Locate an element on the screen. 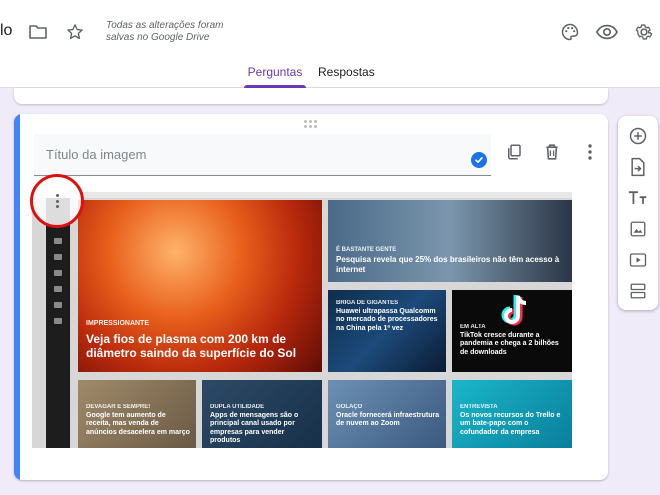  previous-question-card is located at coordinates (311, 96).